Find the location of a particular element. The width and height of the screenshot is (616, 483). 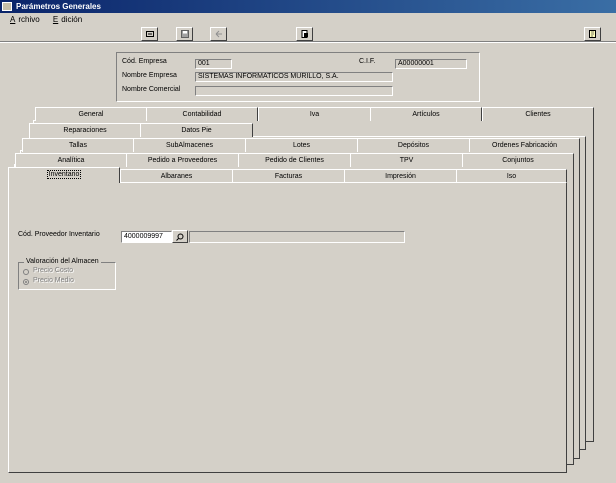

tab-iso: Iso is located at coordinates (511, 176).